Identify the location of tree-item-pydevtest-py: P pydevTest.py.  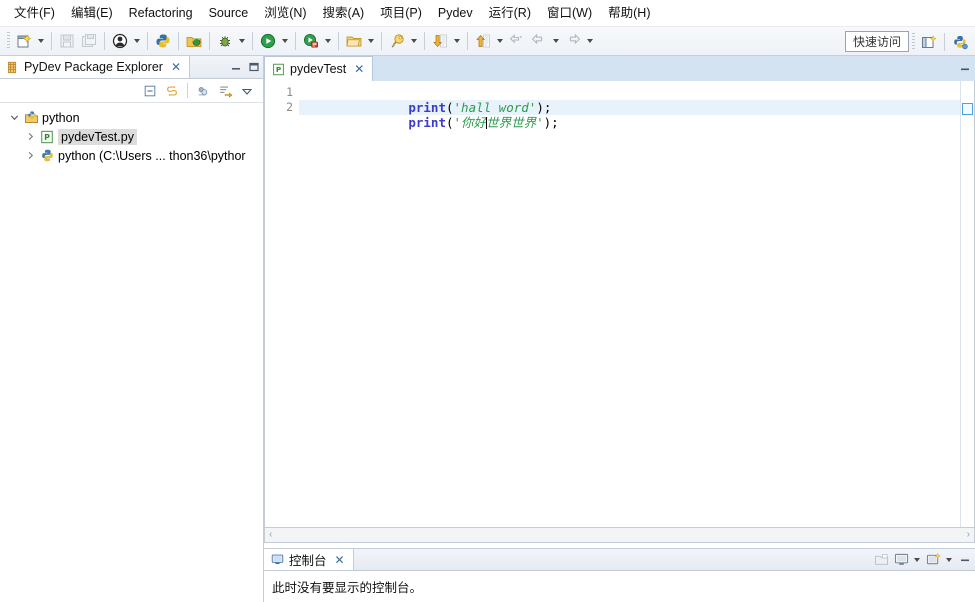
(131, 136).